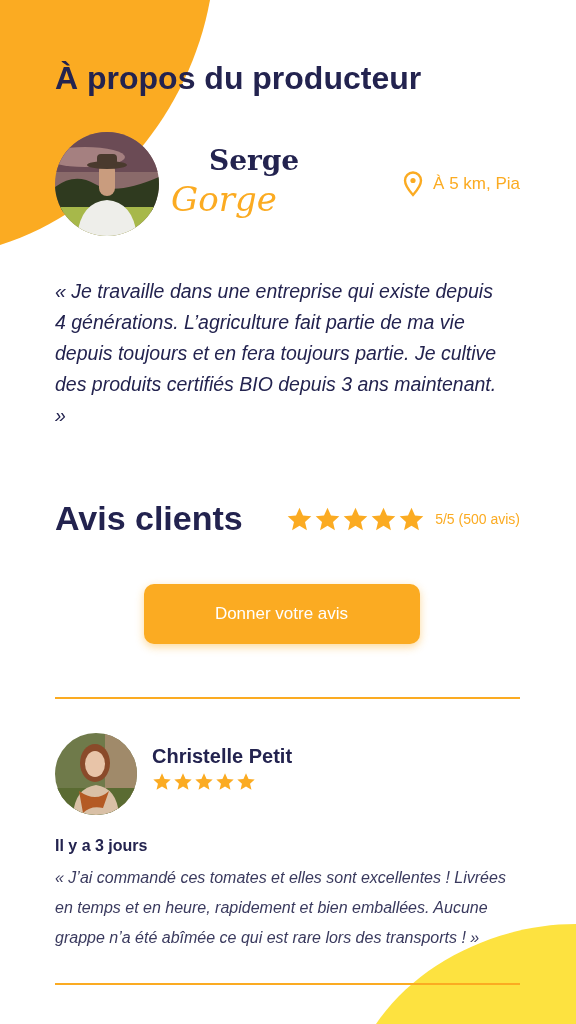 Image resolution: width=576 pixels, height=1024 pixels. I want to click on give-review-button: Donner votre avis, so click(281, 614).